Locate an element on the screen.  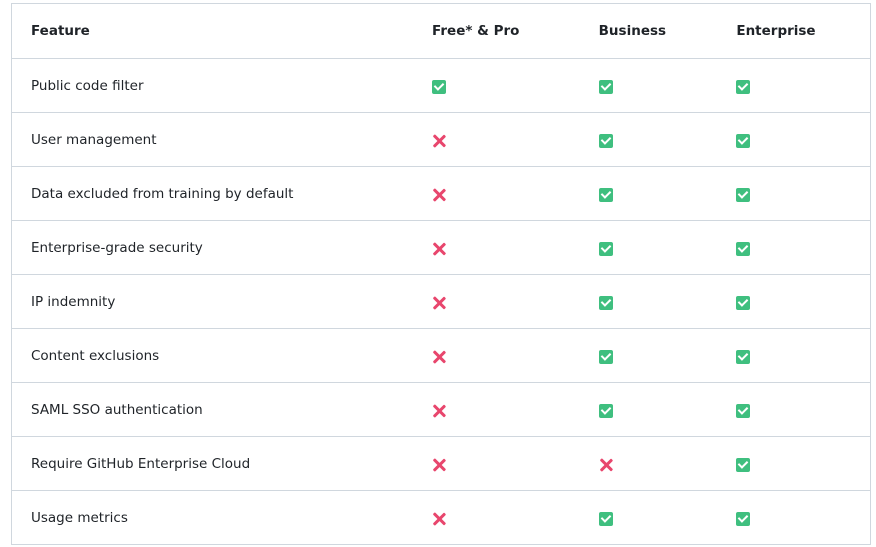
table-row: Require GitHub Enterprise Cloud is located at coordinates (441, 463).